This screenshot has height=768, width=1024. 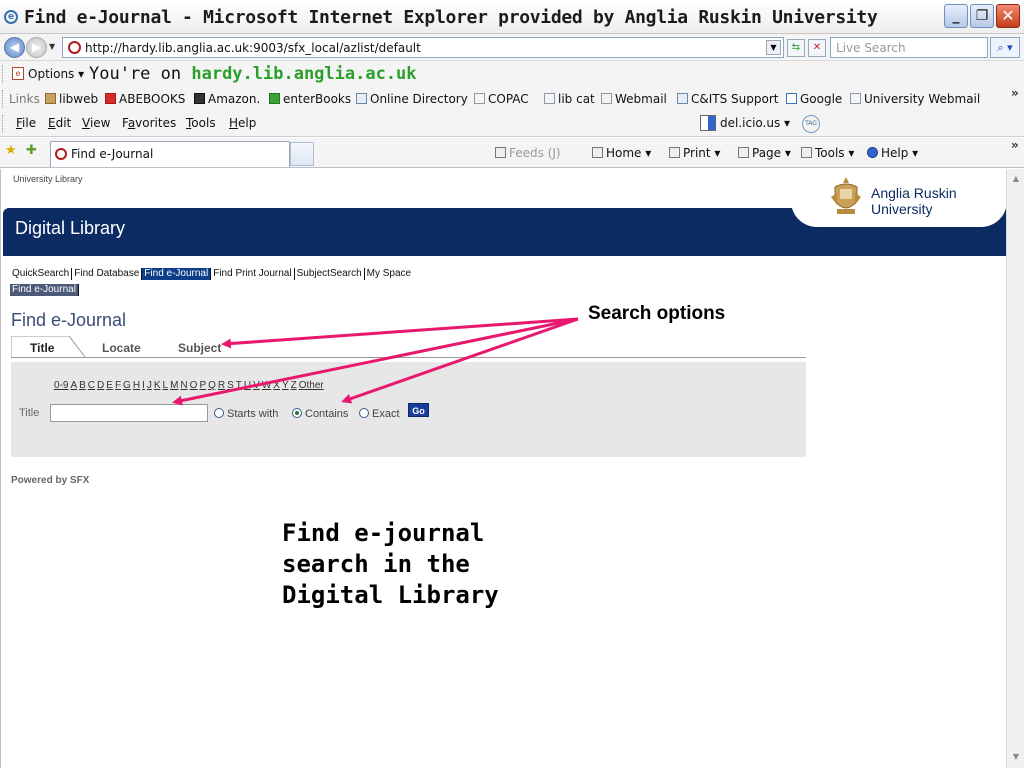 I want to click on menu-tools: Tools, so click(x=201, y=123).